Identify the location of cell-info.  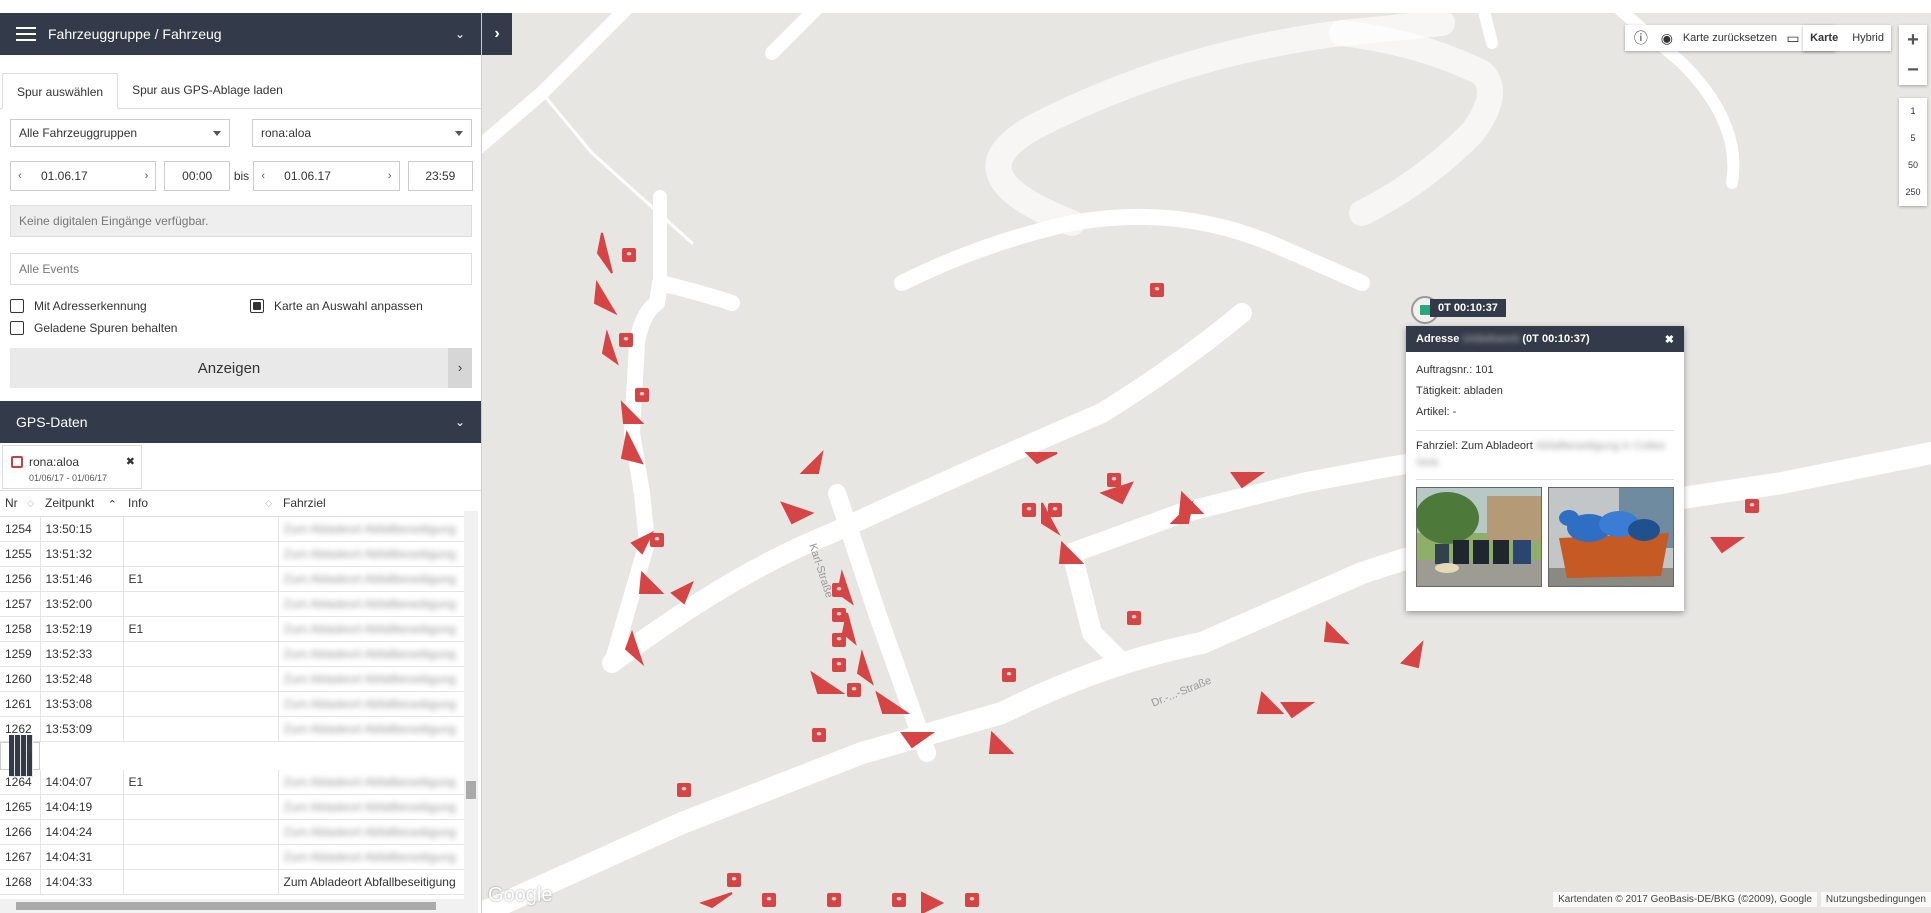
(201, 704).